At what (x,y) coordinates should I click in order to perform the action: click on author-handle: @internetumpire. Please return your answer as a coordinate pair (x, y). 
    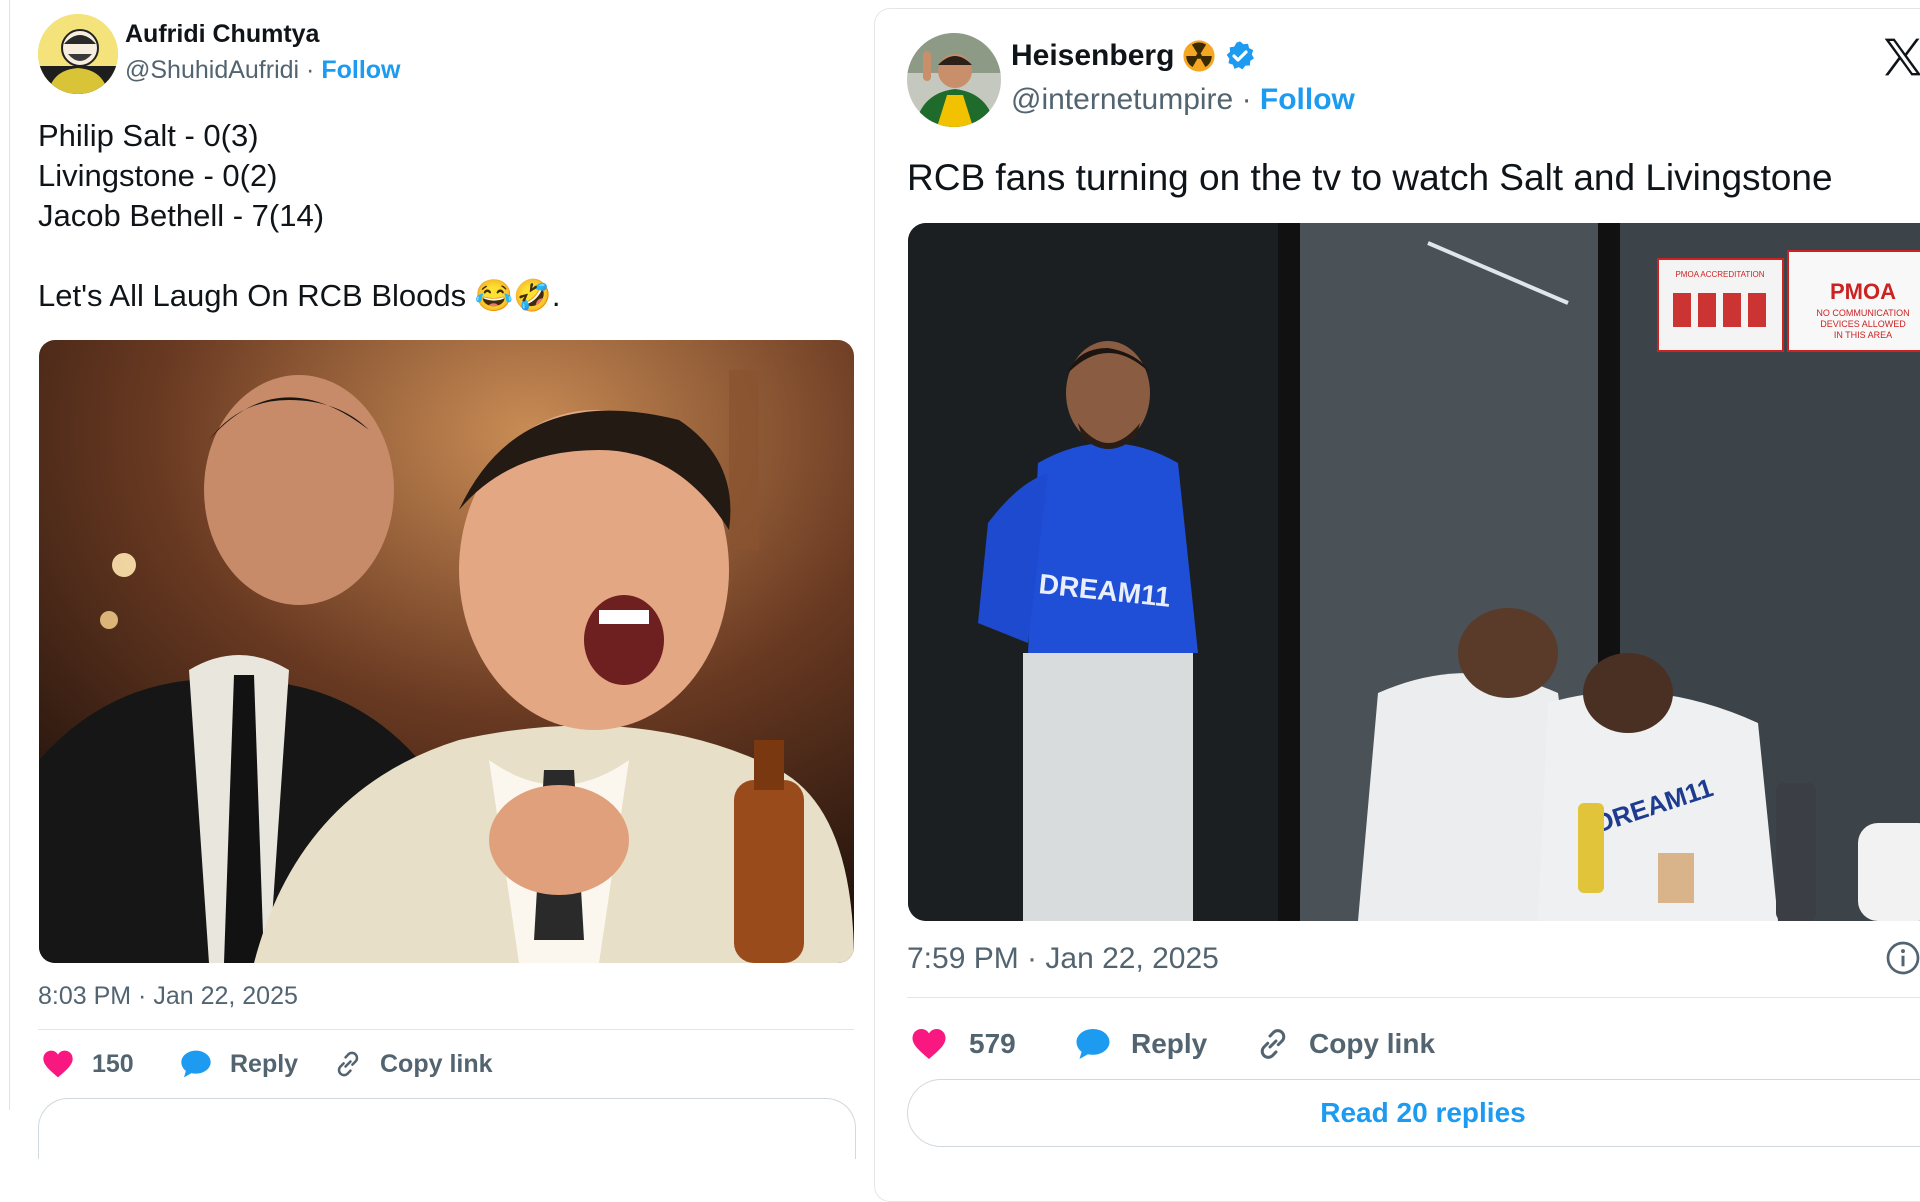
    Looking at the image, I should click on (1122, 99).